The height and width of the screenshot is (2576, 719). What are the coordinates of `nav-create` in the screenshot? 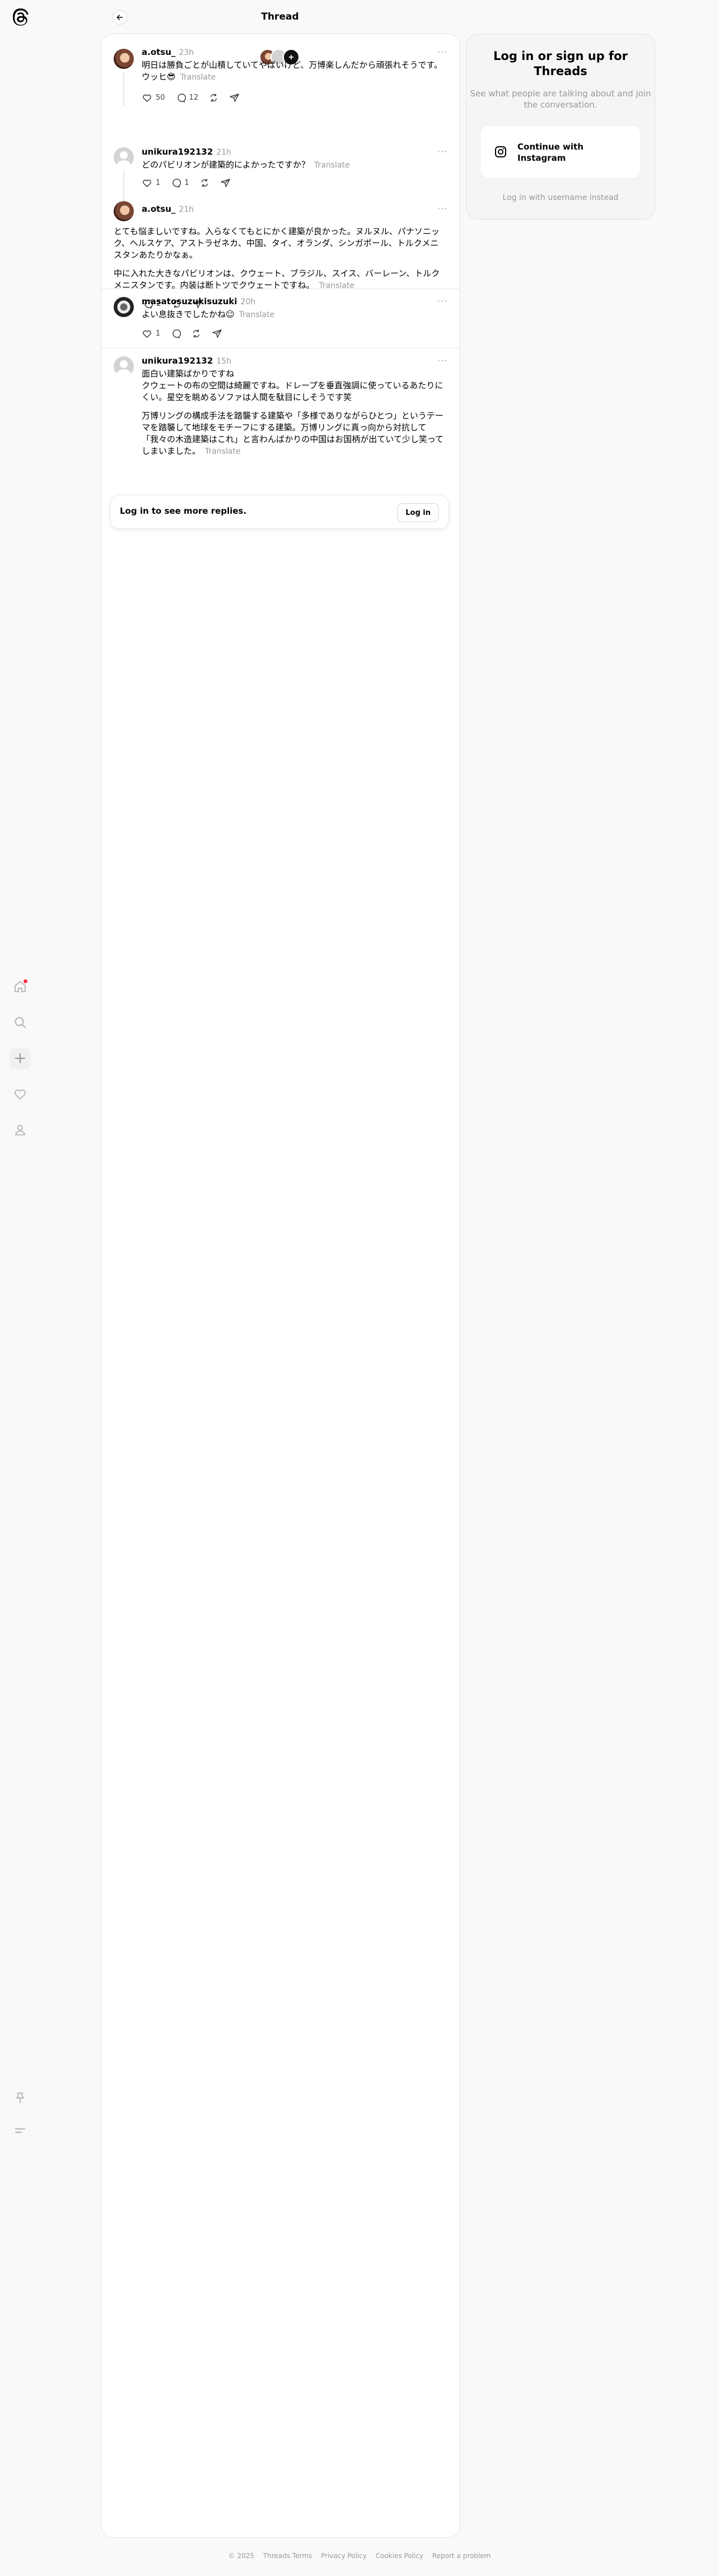 It's located at (20, 1058).